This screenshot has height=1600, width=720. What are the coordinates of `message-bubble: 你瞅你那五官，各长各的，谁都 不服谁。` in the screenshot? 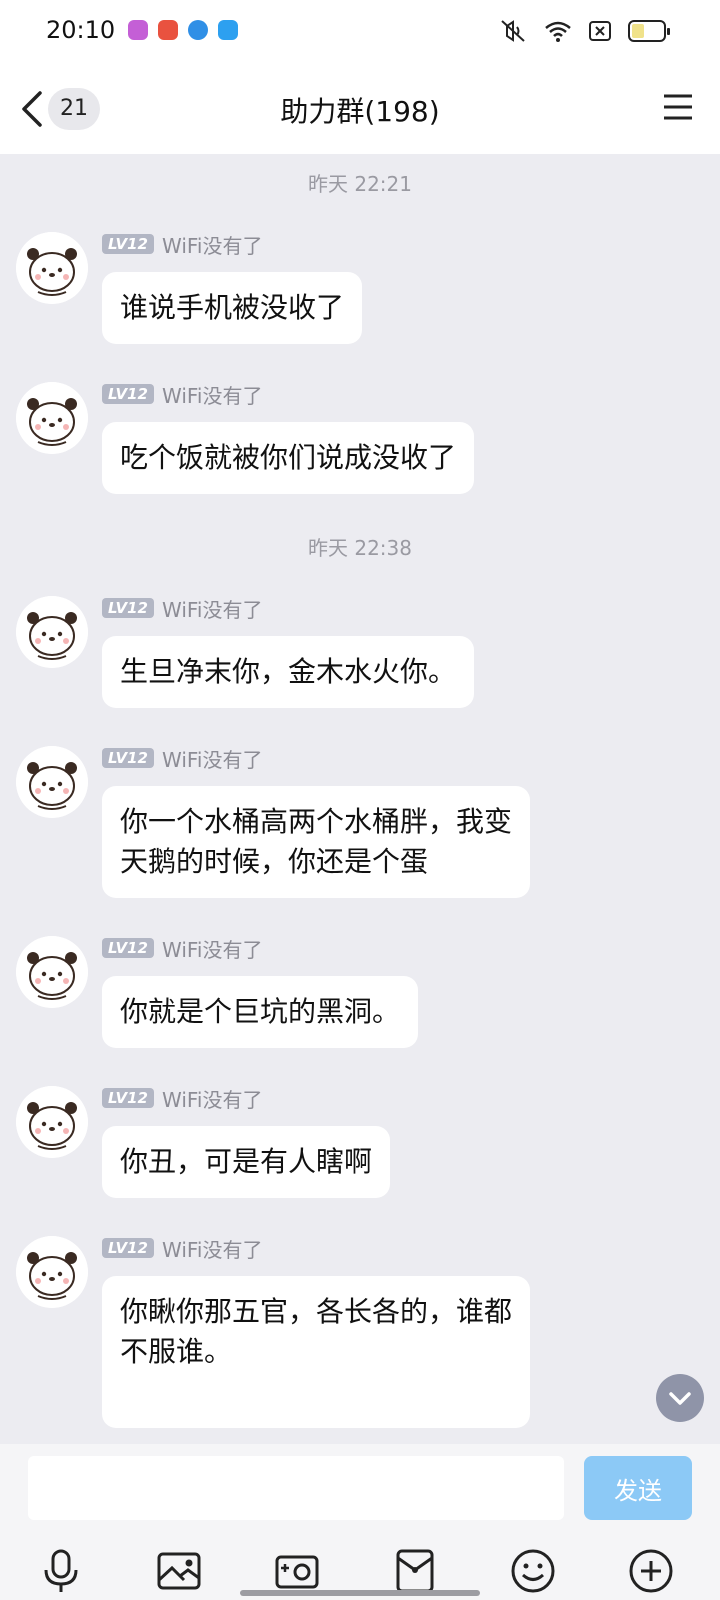 It's located at (316, 1352).